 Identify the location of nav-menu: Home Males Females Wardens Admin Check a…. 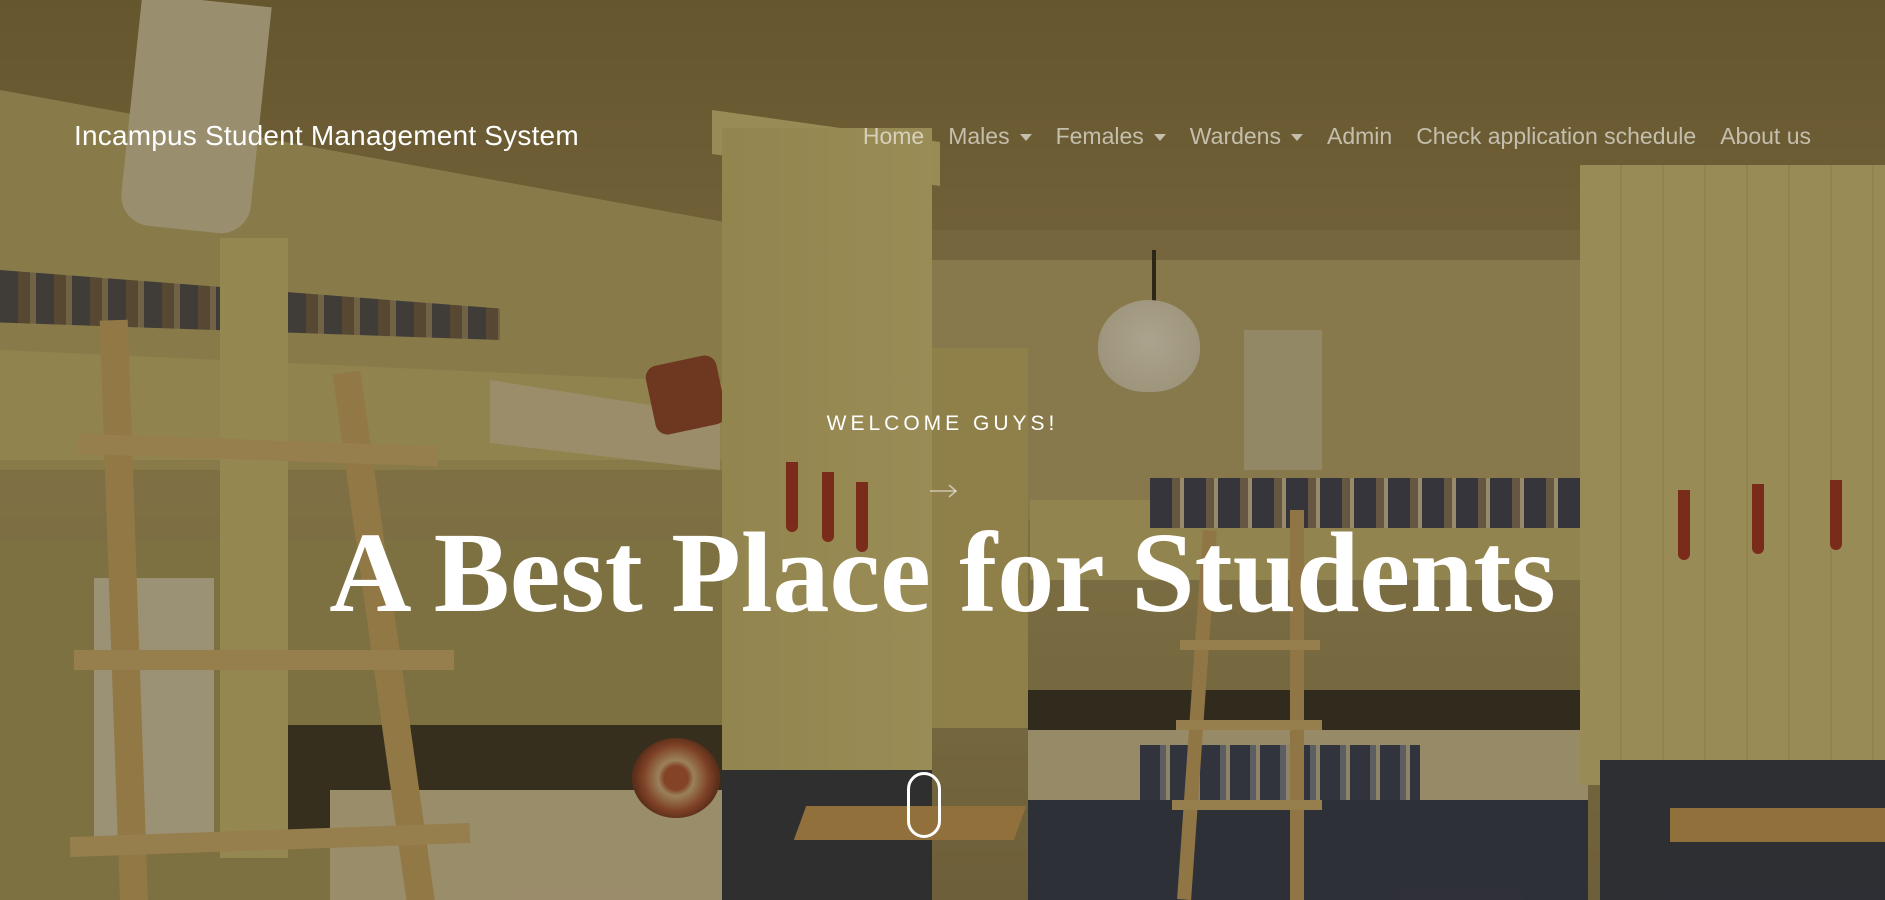
(1331, 136).